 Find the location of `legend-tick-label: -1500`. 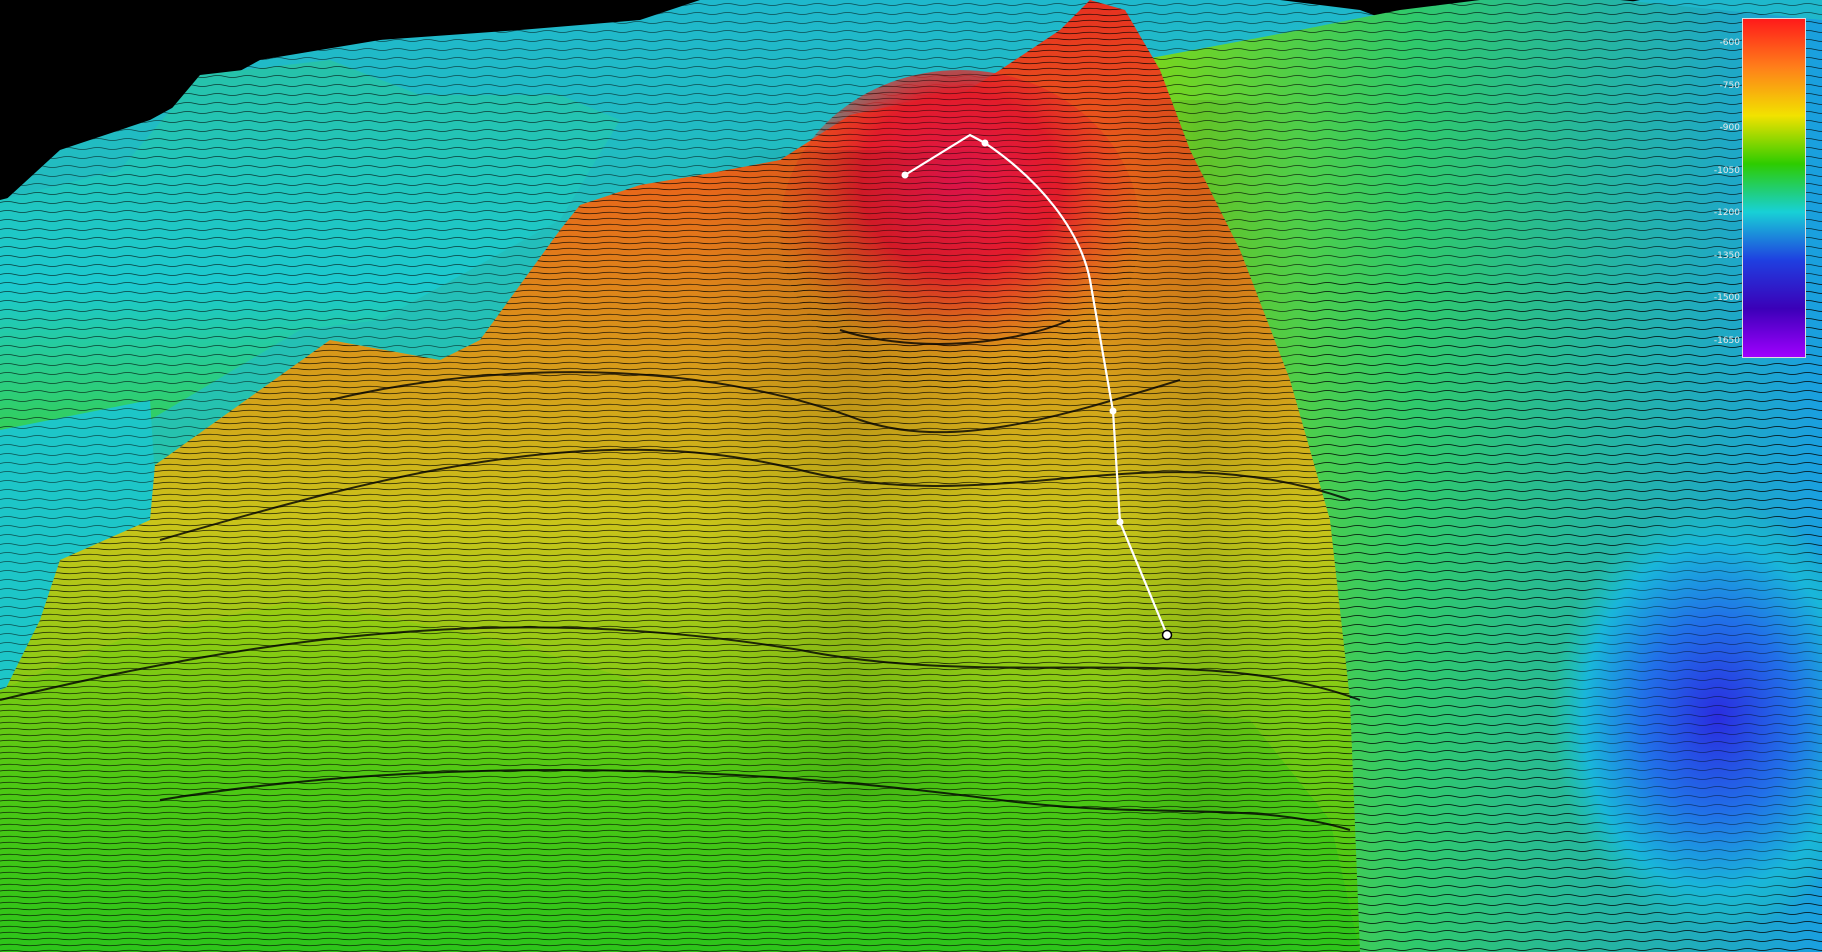

legend-tick-label: -1500 is located at coordinates (1726, 298).